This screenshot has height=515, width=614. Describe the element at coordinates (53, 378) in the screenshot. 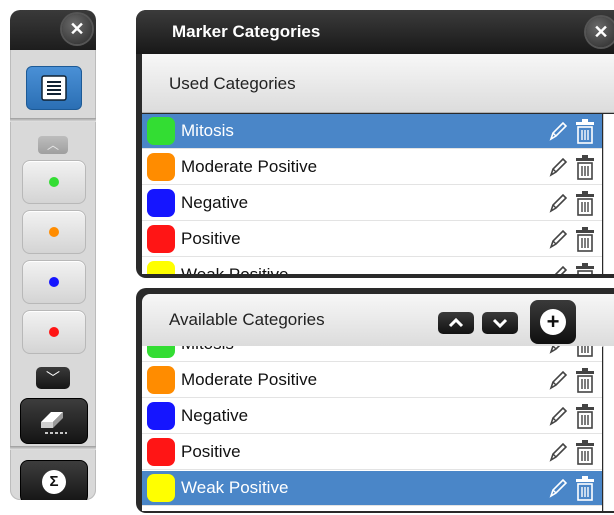

I see `toolbar-scroll-down-button: ﹀` at that location.